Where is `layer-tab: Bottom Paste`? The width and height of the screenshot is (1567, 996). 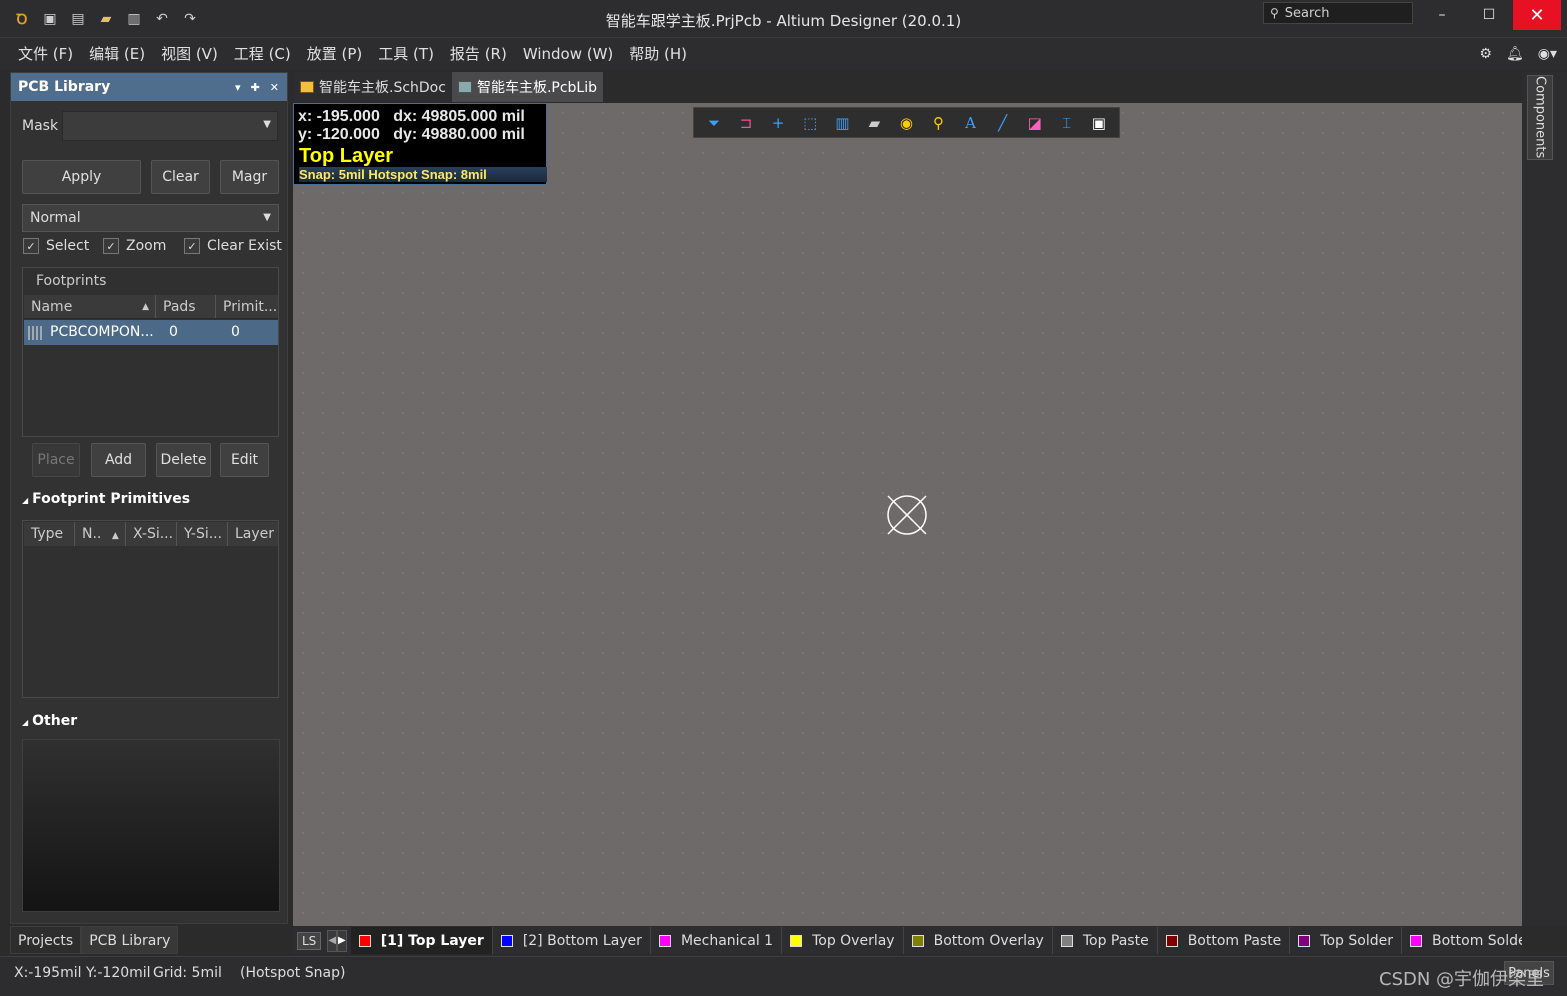 layer-tab: Bottom Paste is located at coordinates (1224, 940).